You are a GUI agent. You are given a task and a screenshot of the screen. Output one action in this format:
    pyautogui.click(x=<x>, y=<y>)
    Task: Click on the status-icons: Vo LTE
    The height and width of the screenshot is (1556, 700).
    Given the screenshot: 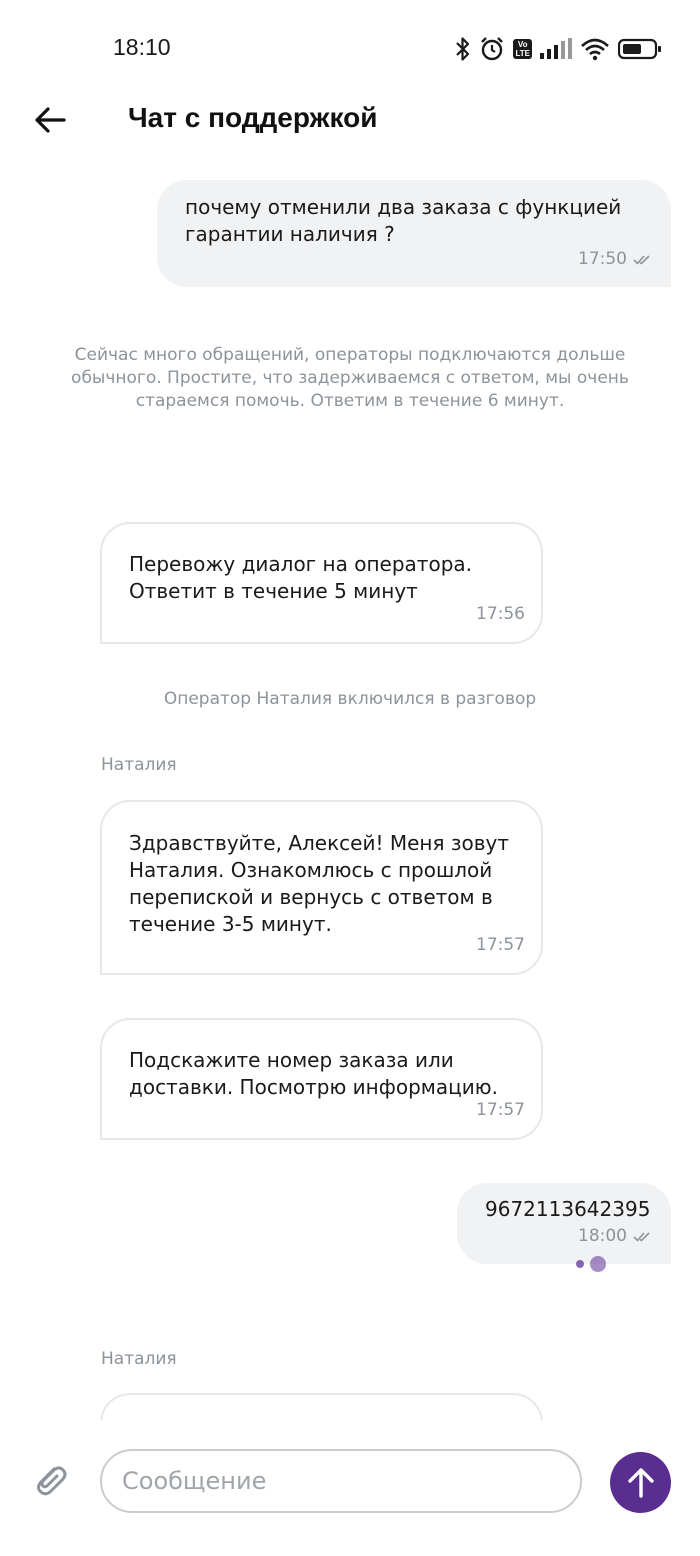 What is the action you would take?
    pyautogui.click(x=558, y=49)
    